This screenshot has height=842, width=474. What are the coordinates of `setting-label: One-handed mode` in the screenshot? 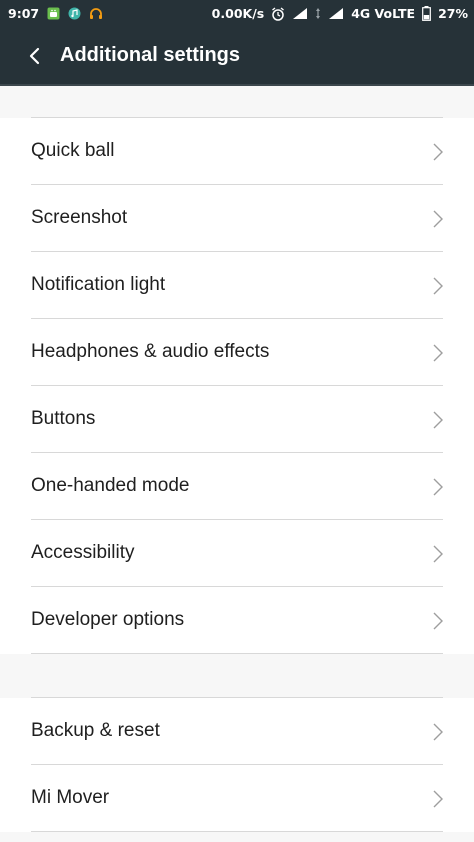 It's located at (110, 485).